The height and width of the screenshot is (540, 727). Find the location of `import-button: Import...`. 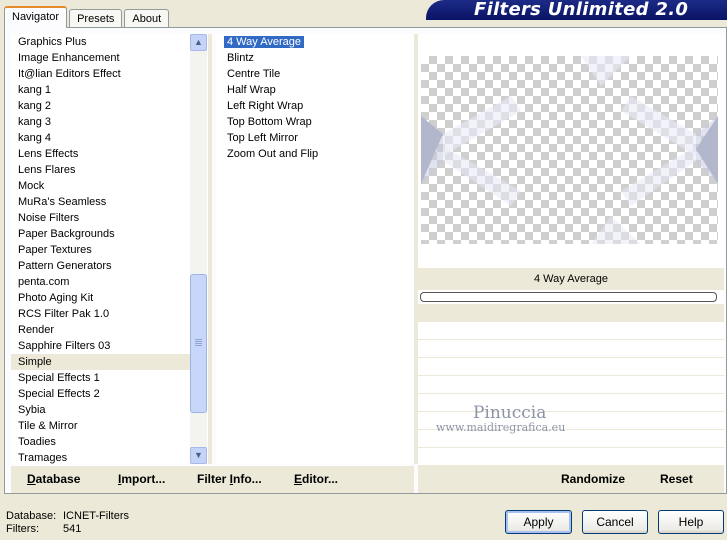

import-button: Import... is located at coordinates (141, 479).